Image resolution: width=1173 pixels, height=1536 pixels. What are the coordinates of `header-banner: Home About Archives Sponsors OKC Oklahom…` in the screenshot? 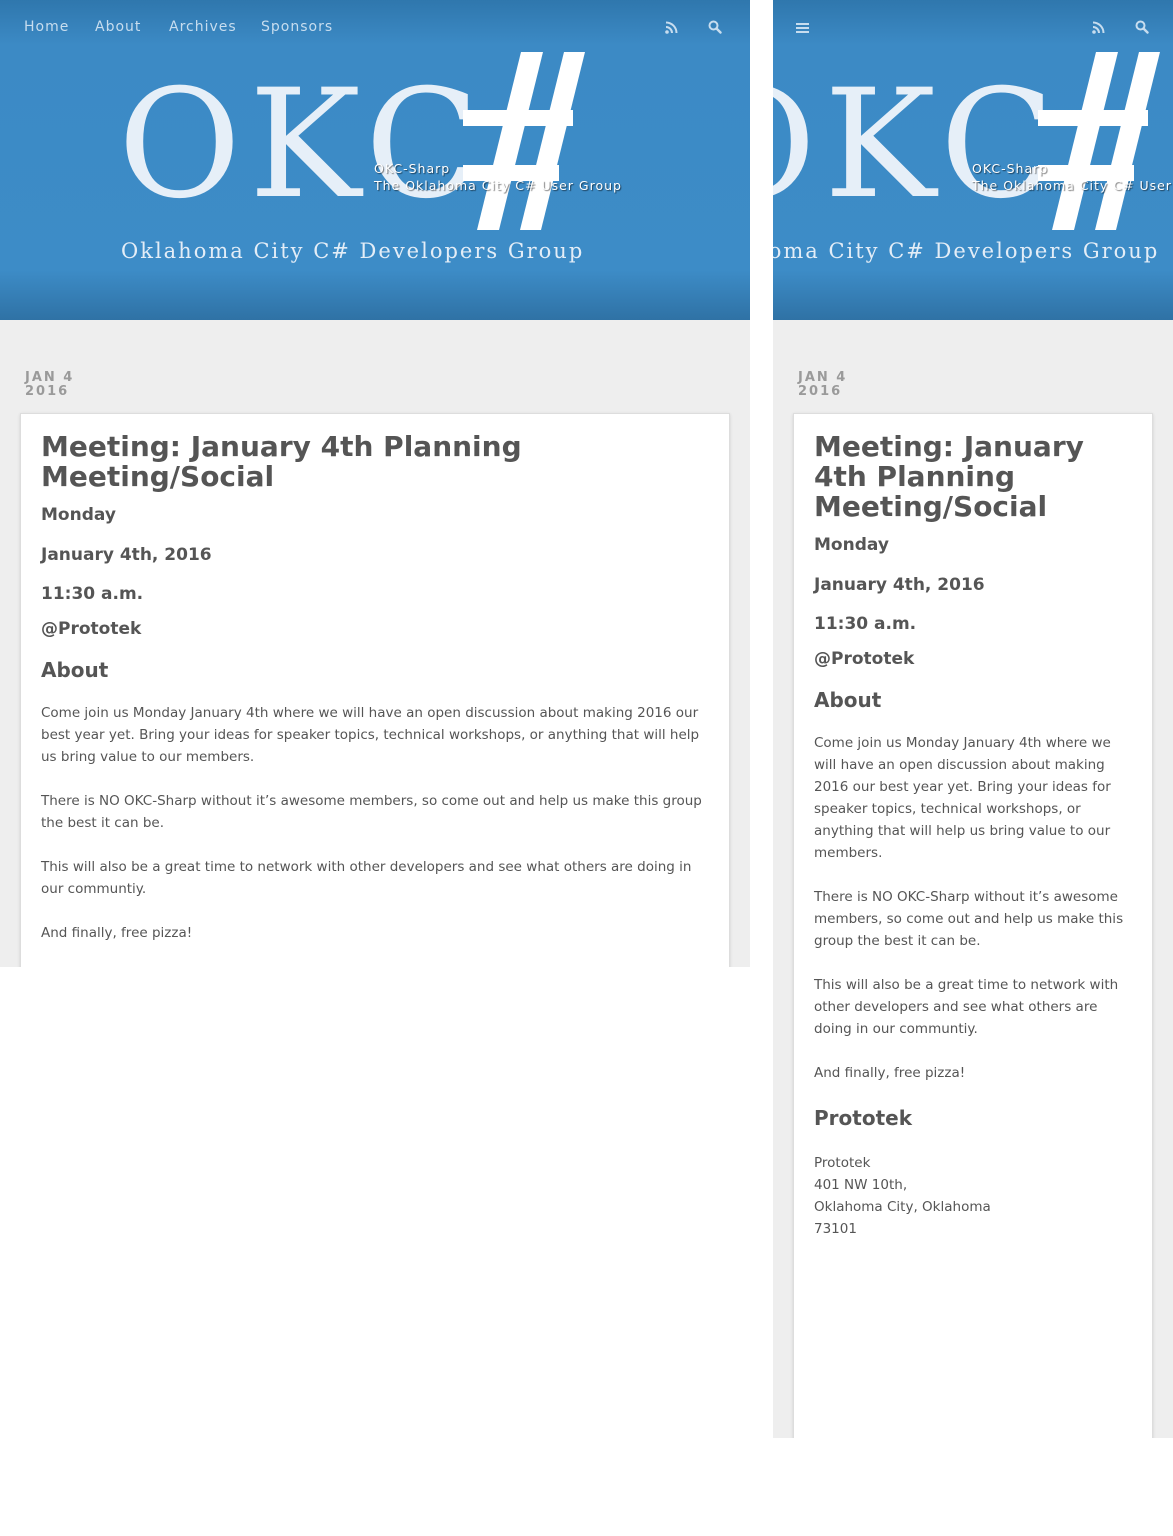 It's located at (375, 160).